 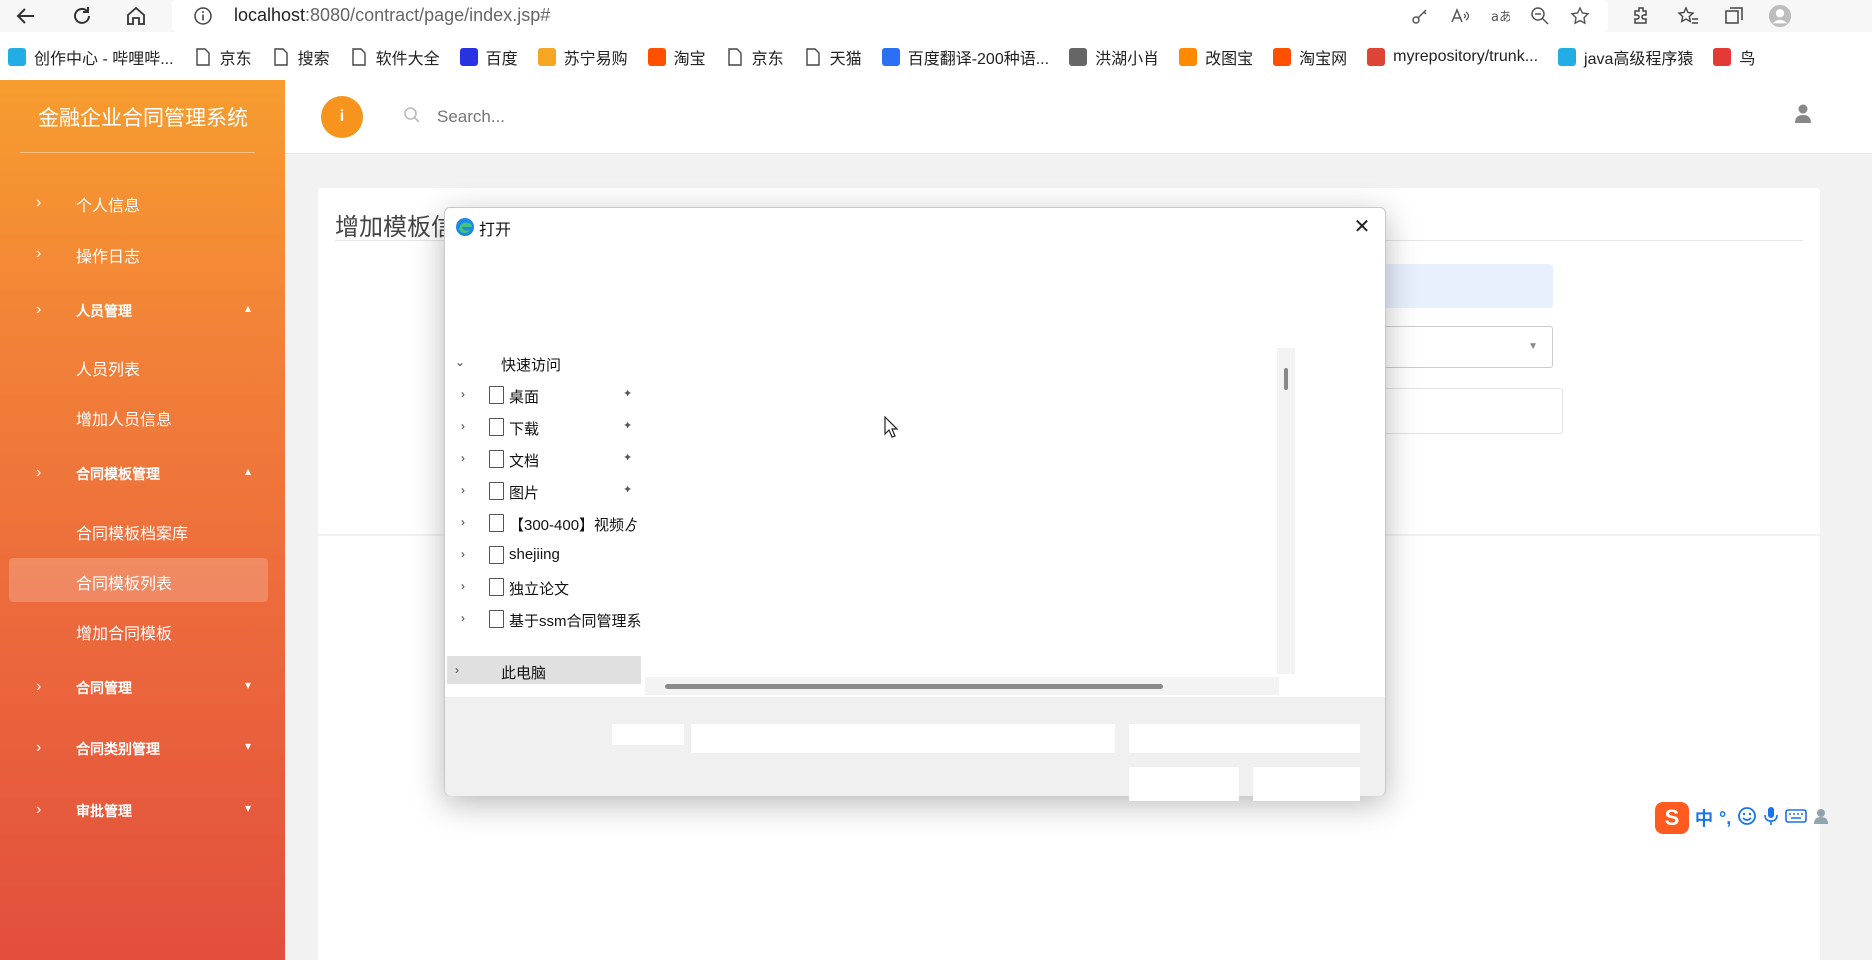 I want to click on tree-label: 【300-400】视频ゟ, so click(x=574, y=525).